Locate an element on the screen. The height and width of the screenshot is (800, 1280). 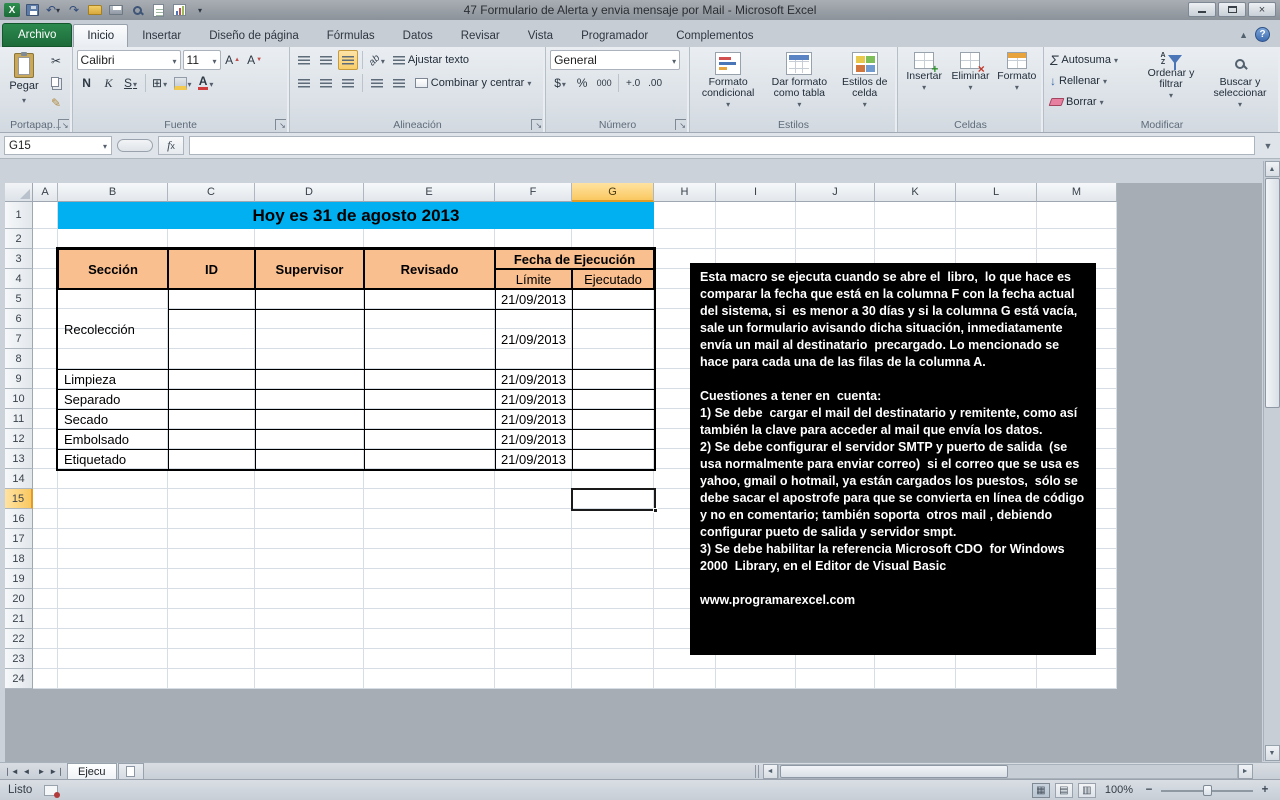
number-dialog-launcher: ↘ is located at coordinates (680, 124).